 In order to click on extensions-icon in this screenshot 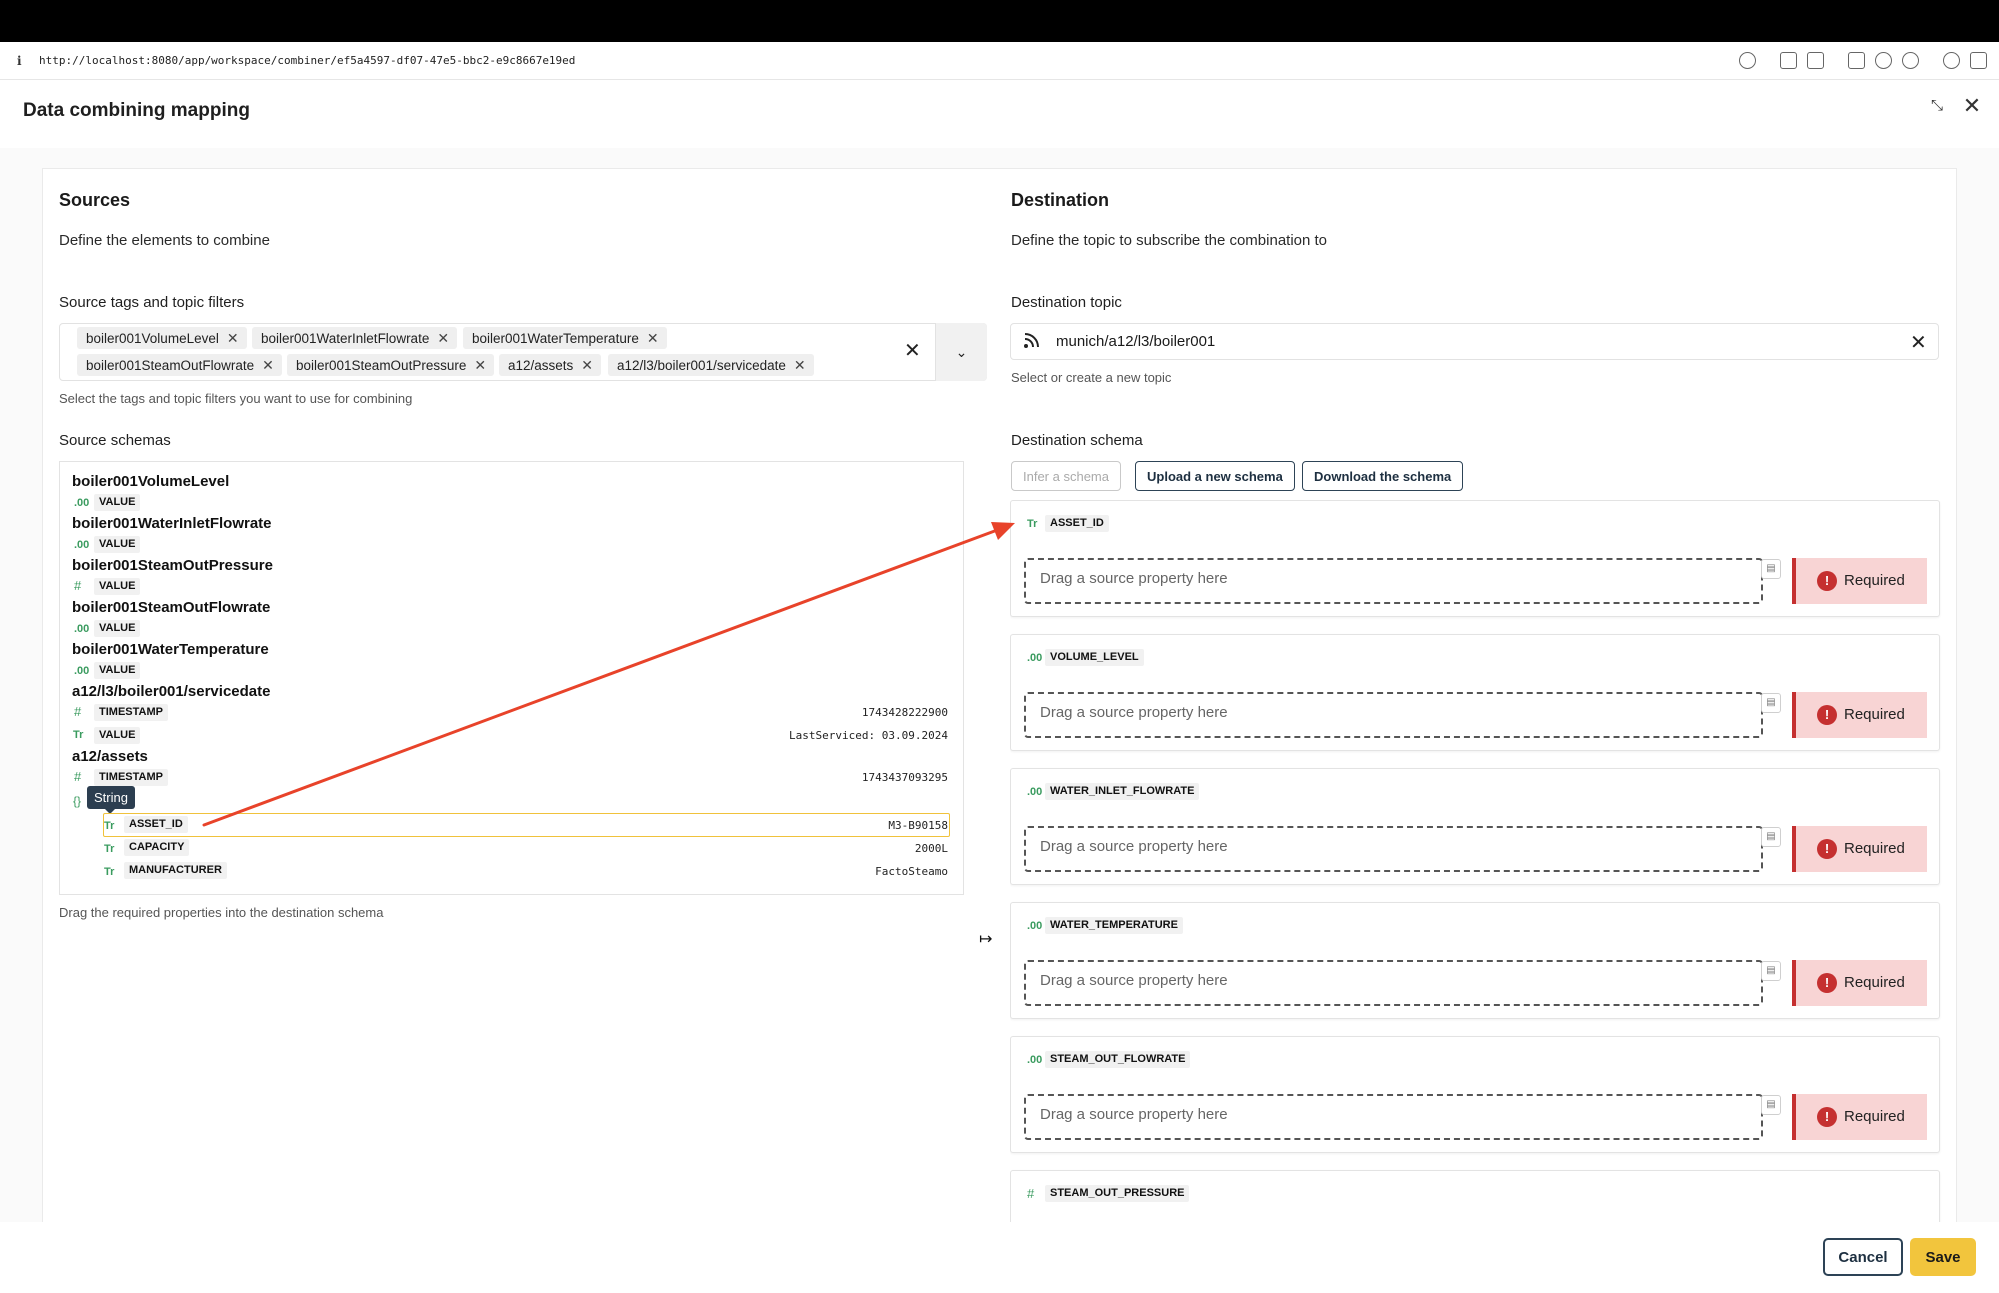, I will do `click(1951, 60)`.